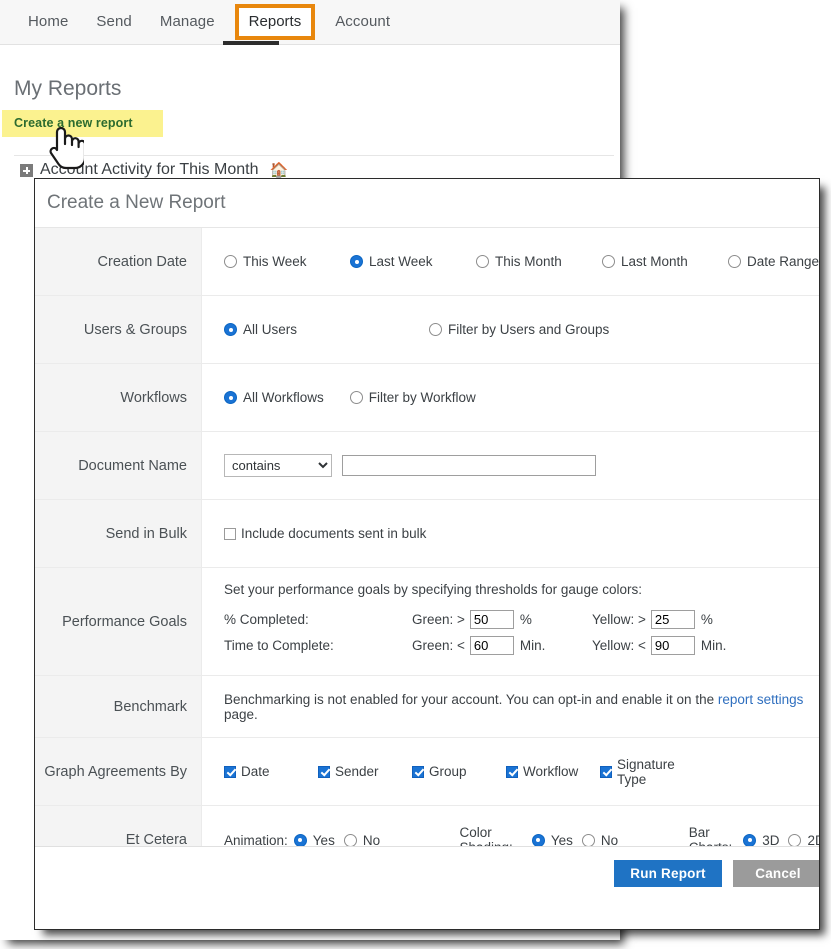 Image resolution: width=831 pixels, height=949 pixels. I want to click on checkbox-label: Workflow, so click(551, 771).